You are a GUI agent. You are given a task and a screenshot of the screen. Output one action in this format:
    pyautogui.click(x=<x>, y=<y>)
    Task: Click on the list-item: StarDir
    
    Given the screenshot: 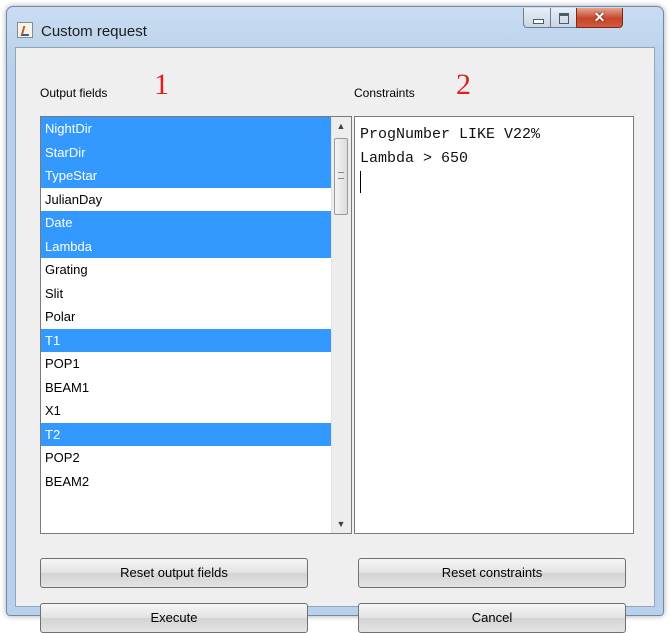 What is the action you would take?
    pyautogui.click(x=186, y=152)
    